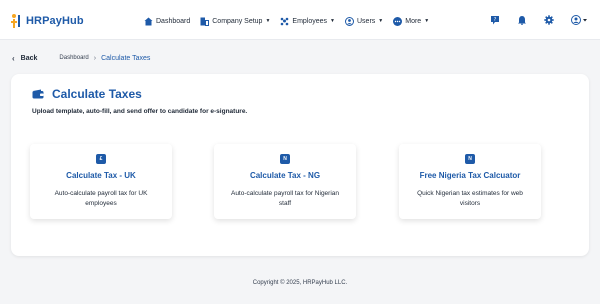  I want to click on building-icon, so click(205, 21).